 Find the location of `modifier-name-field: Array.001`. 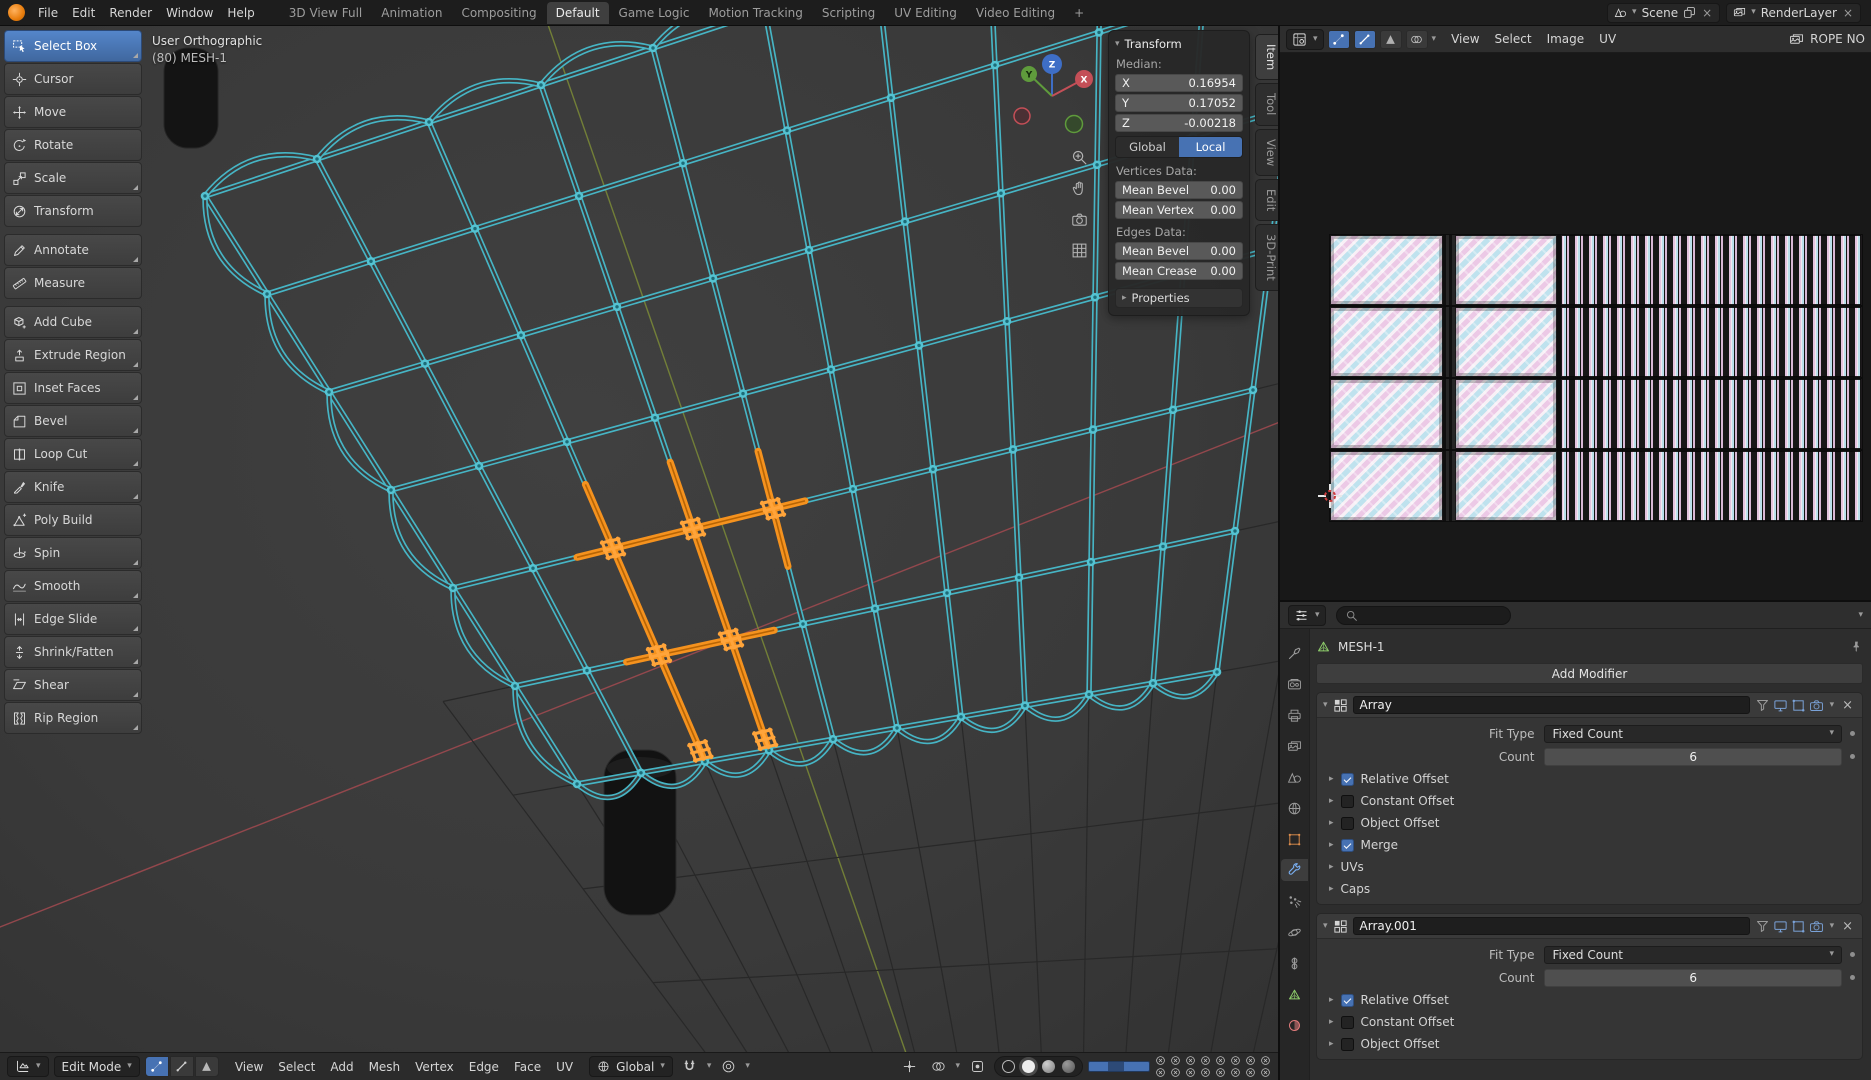

modifier-name-field: Array.001 is located at coordinates (1551, 926).